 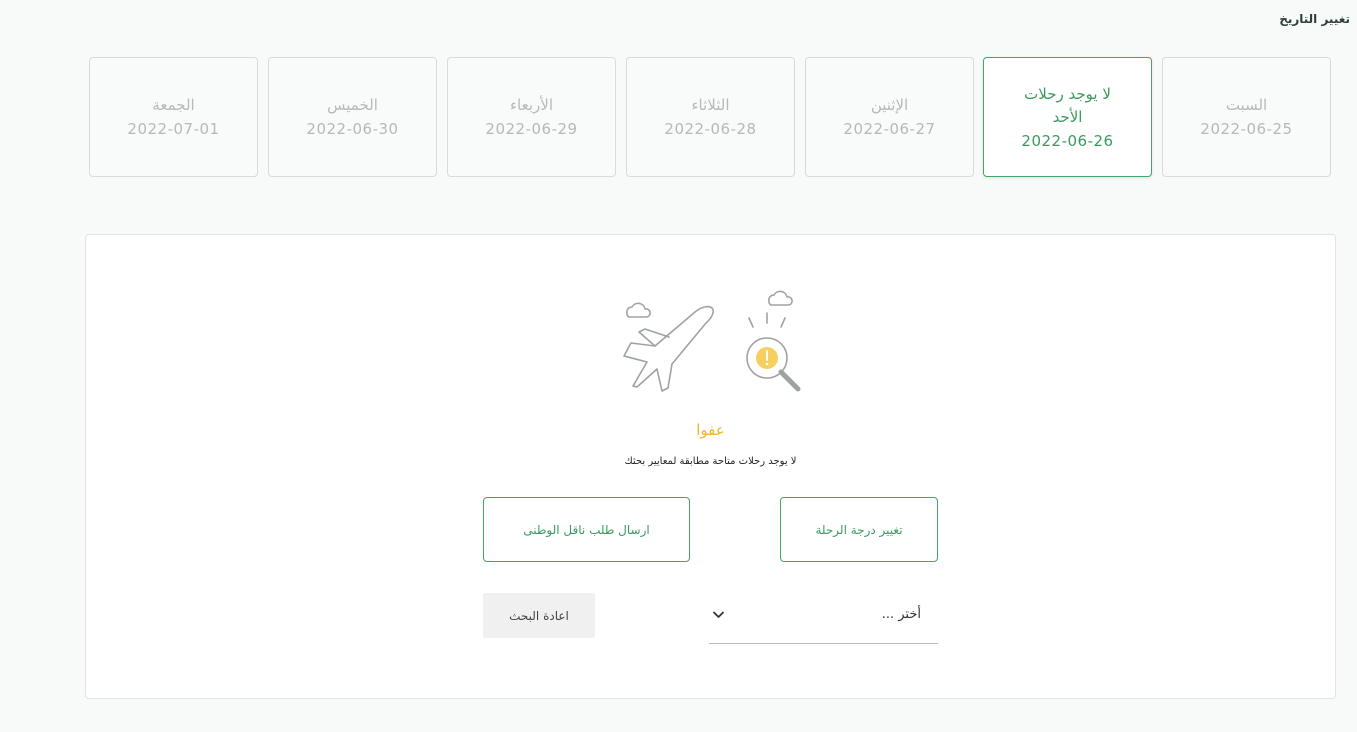 I want to click on day-name: السبت, so click(x=1246, y=104).